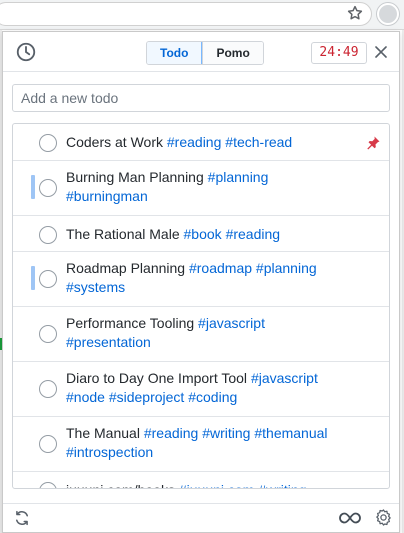 This screenshot has width=404, height=533. What do you see at coordinates (147, 397) in the screenshot?
I see `todo-tag: #sideproject` at bounding box center [147, 397].